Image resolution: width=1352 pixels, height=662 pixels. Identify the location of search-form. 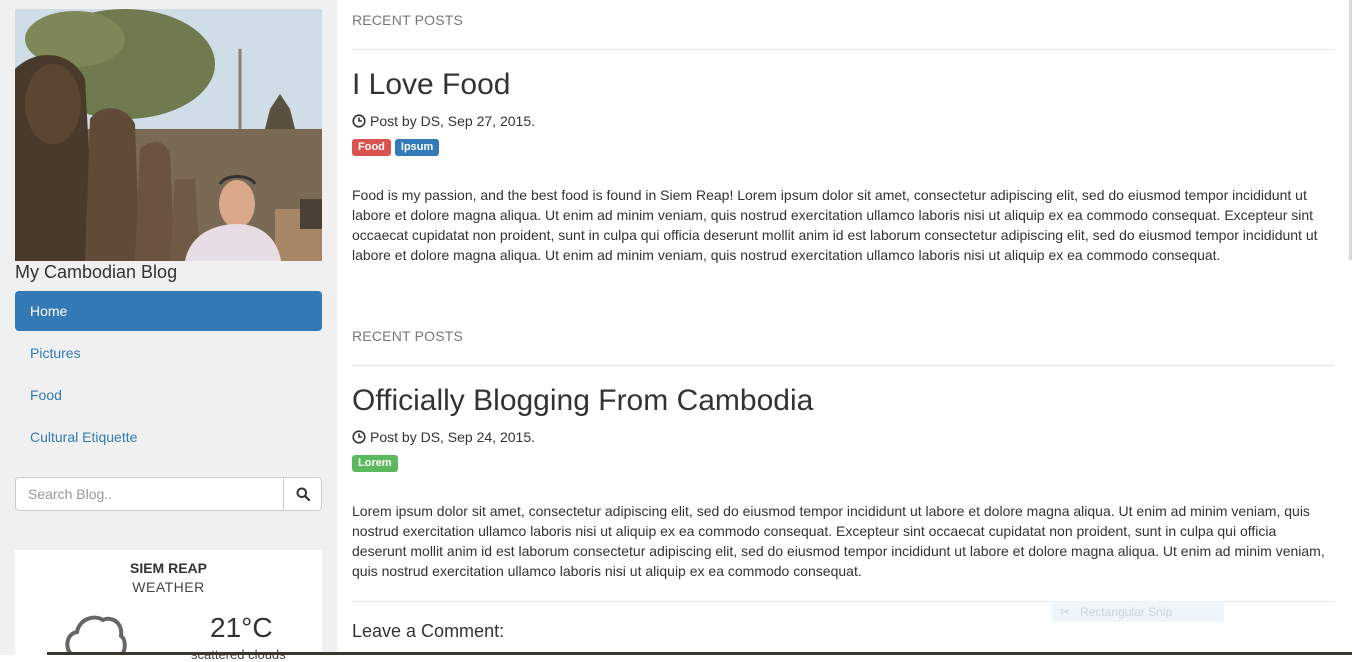
(168, 494).